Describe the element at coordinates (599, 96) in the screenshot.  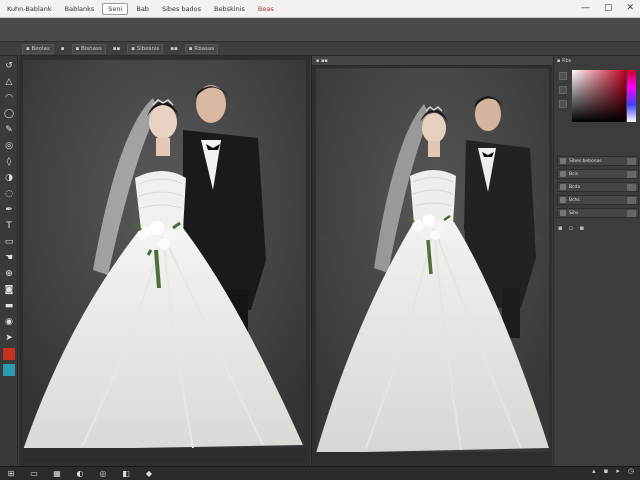
I see `color-picker-field` at that location.